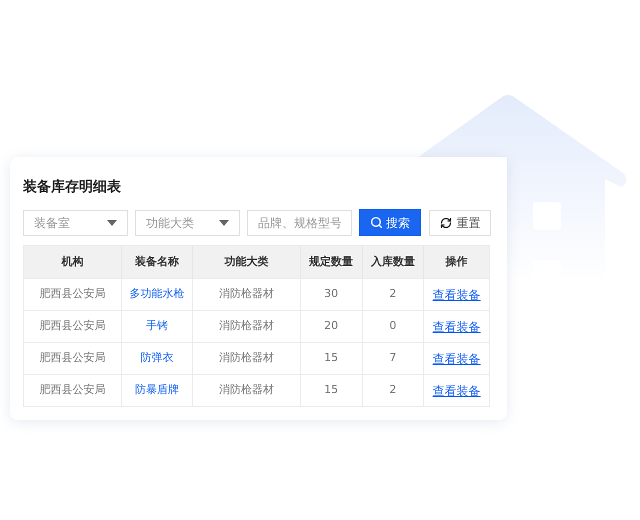 The height and width of the screenshot is (520, 640). What do you see at coordinates (460, 223) in the screenshot?
I see `reset-button: 重置` at bounding box center [460, 223].